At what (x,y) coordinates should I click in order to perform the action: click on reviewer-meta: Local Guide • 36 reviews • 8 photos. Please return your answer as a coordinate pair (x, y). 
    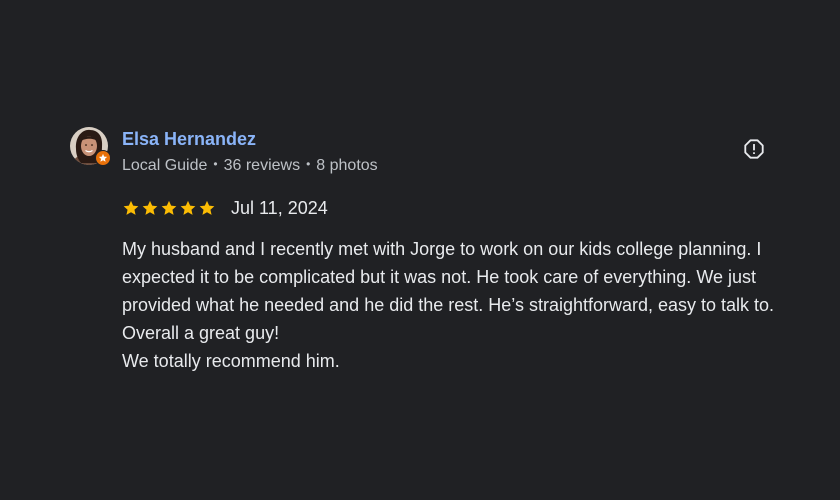
    Looking at the image, I should click on (250, 166).